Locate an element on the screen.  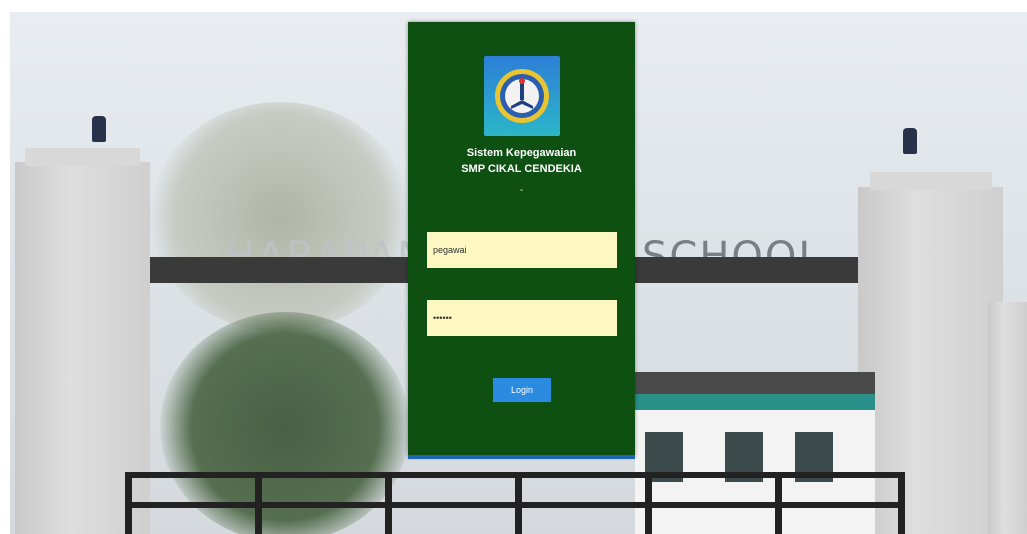
login-button: Login is located at coordinates (522, 390).